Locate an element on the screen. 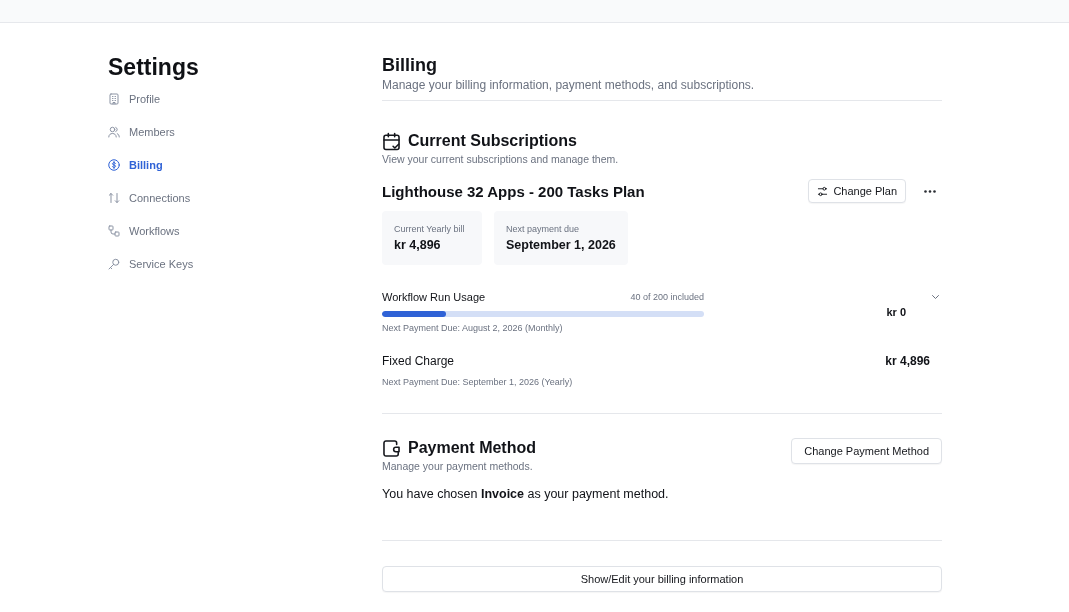 Image resolution: width=1069 pixels, height=612 pixels. payment-method-text: You have chosen Invoice as your payment method. is located at coordinates (526, 494).